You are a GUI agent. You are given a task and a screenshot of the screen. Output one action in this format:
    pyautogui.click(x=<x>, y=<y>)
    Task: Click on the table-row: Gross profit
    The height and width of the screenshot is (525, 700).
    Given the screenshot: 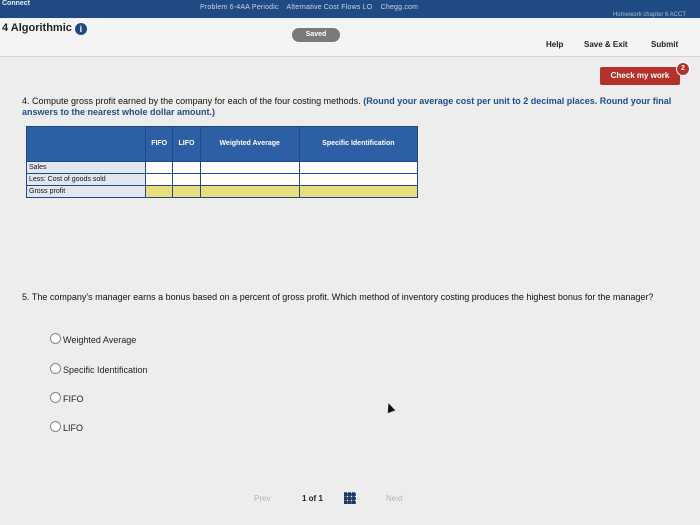 What is the action you would take?
    pyautogui.click(x=222, y=191)
    